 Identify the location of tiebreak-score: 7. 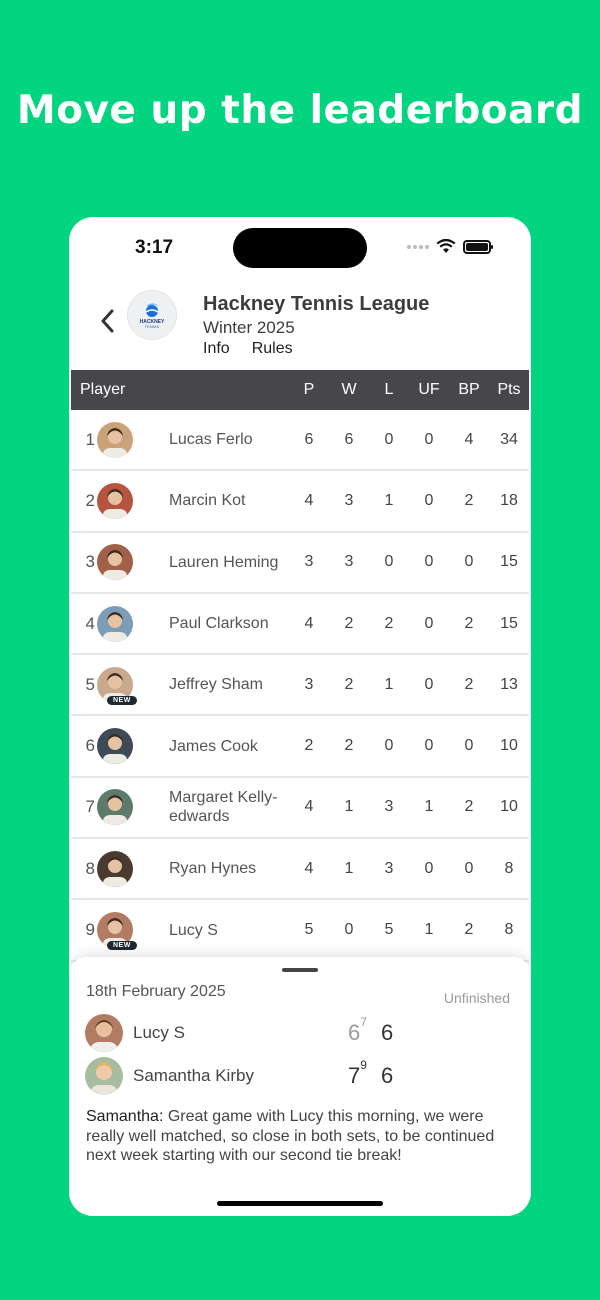
(363, 1021).